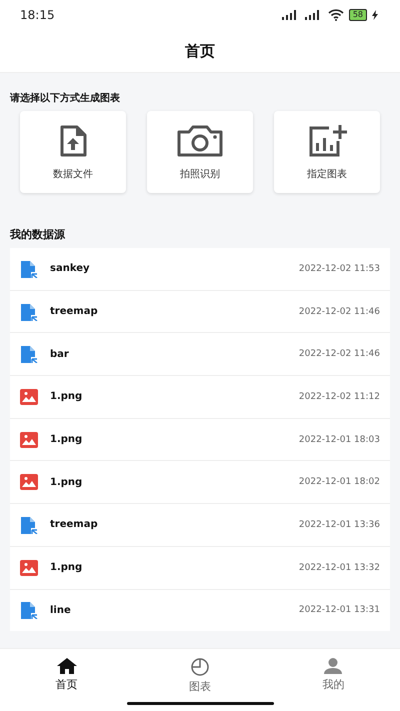 The image size is (400, 711). I want to click on source-row: 1.png 2022-12-02 11:12, so click(200, 397).